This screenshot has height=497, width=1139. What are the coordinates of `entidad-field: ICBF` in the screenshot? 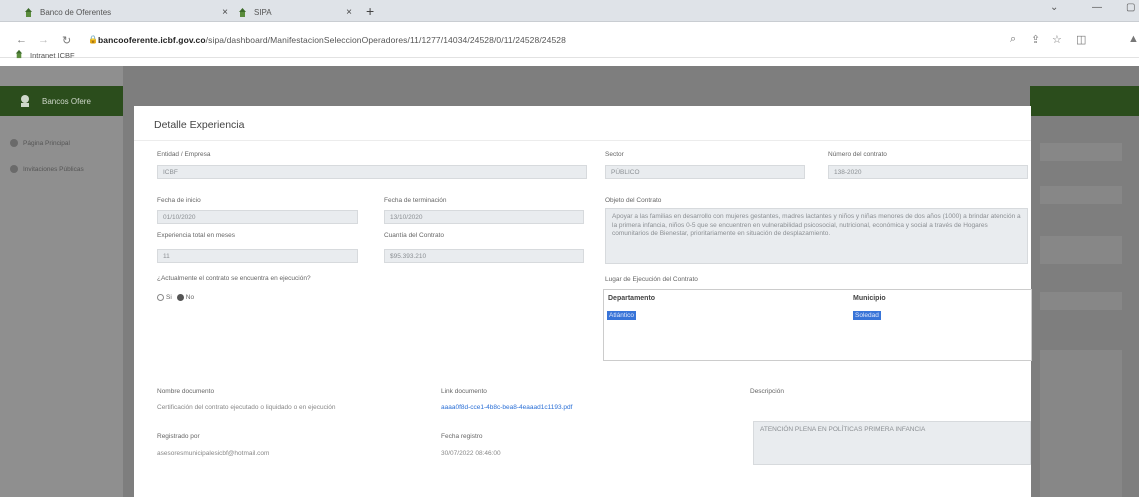 It's located at (372, 172).